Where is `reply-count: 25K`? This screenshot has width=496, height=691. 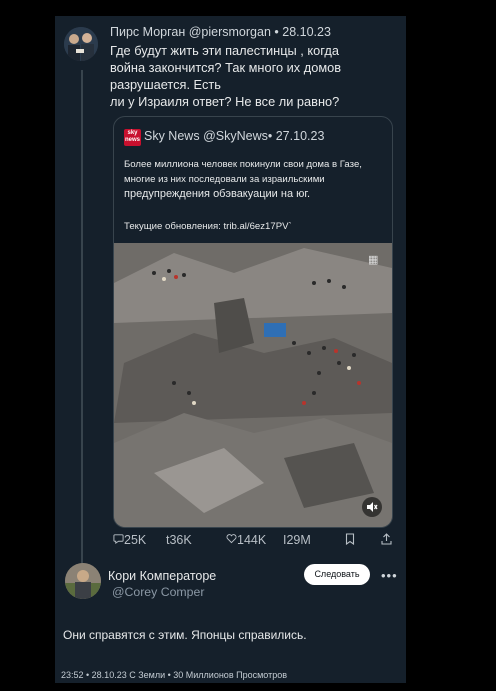 reply-count: 25K is located at coordinates (135, 540).